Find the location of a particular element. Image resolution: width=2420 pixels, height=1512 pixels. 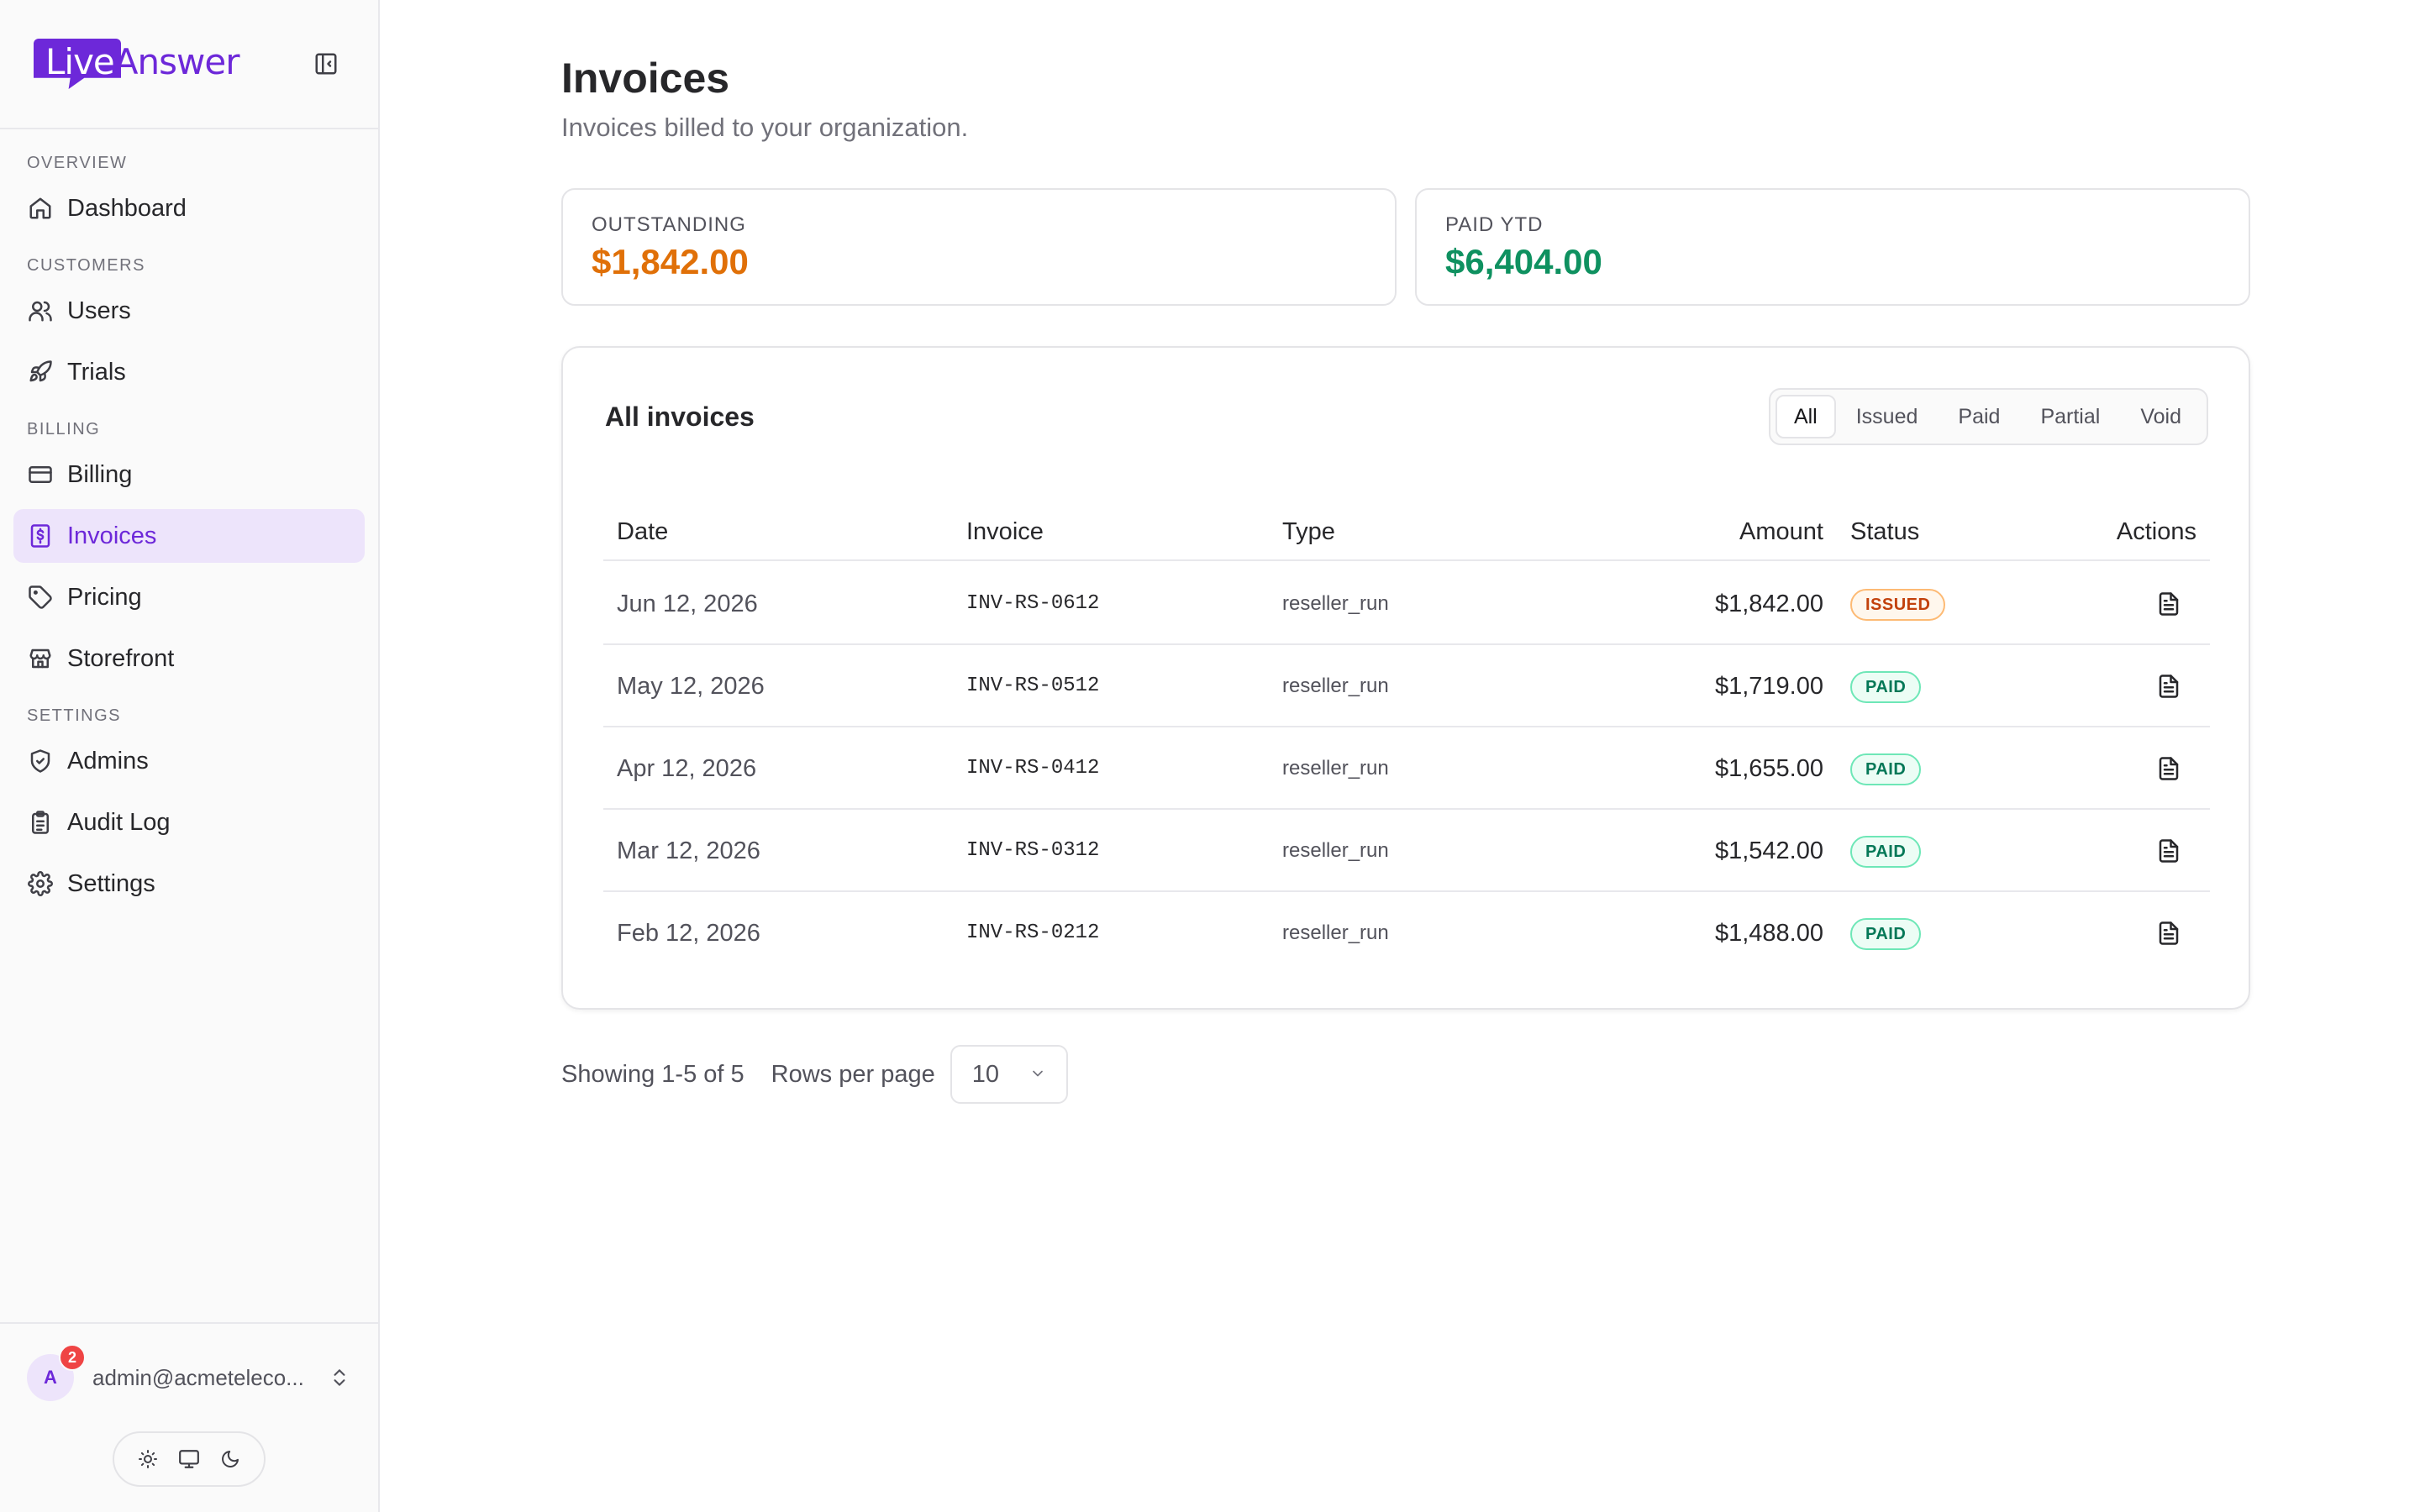

cell-date: Feb 12, 2026 is located at coordinates (688, 933).